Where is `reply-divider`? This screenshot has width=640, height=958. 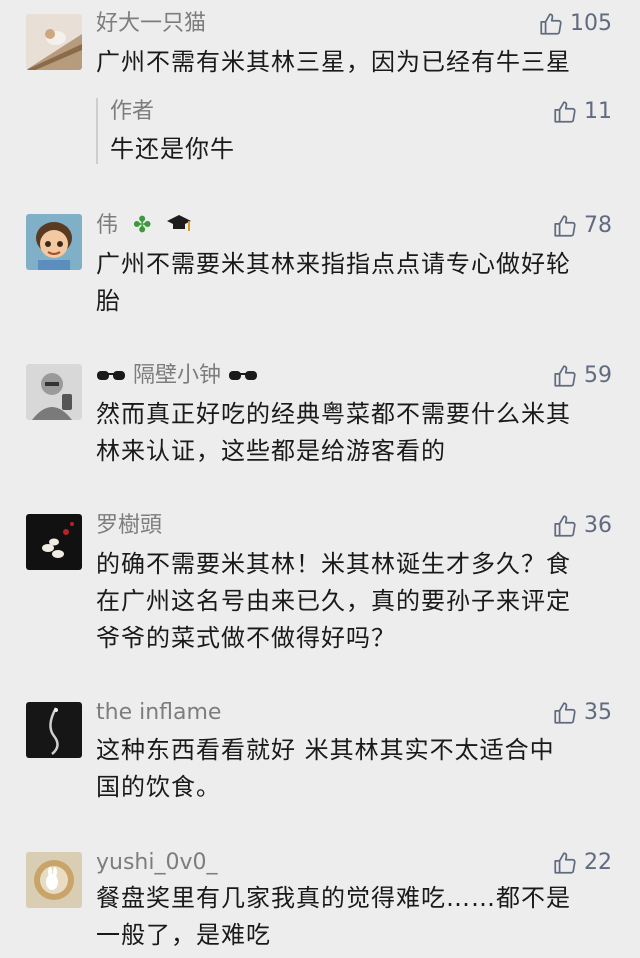 reply-divider is located at coordinates (97, 131).